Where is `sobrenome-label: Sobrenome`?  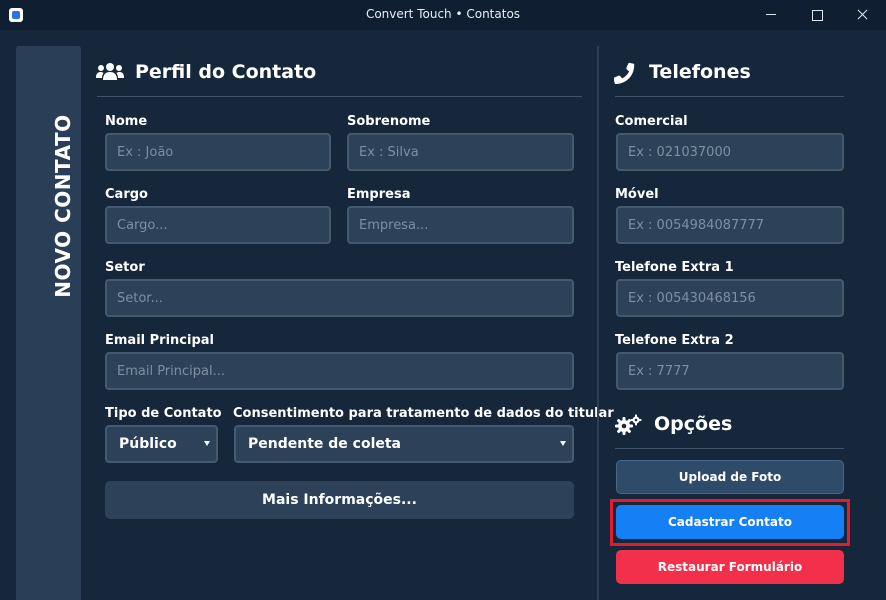
sobrenome-label: Sobrenome is located at coordinates (389, 121).